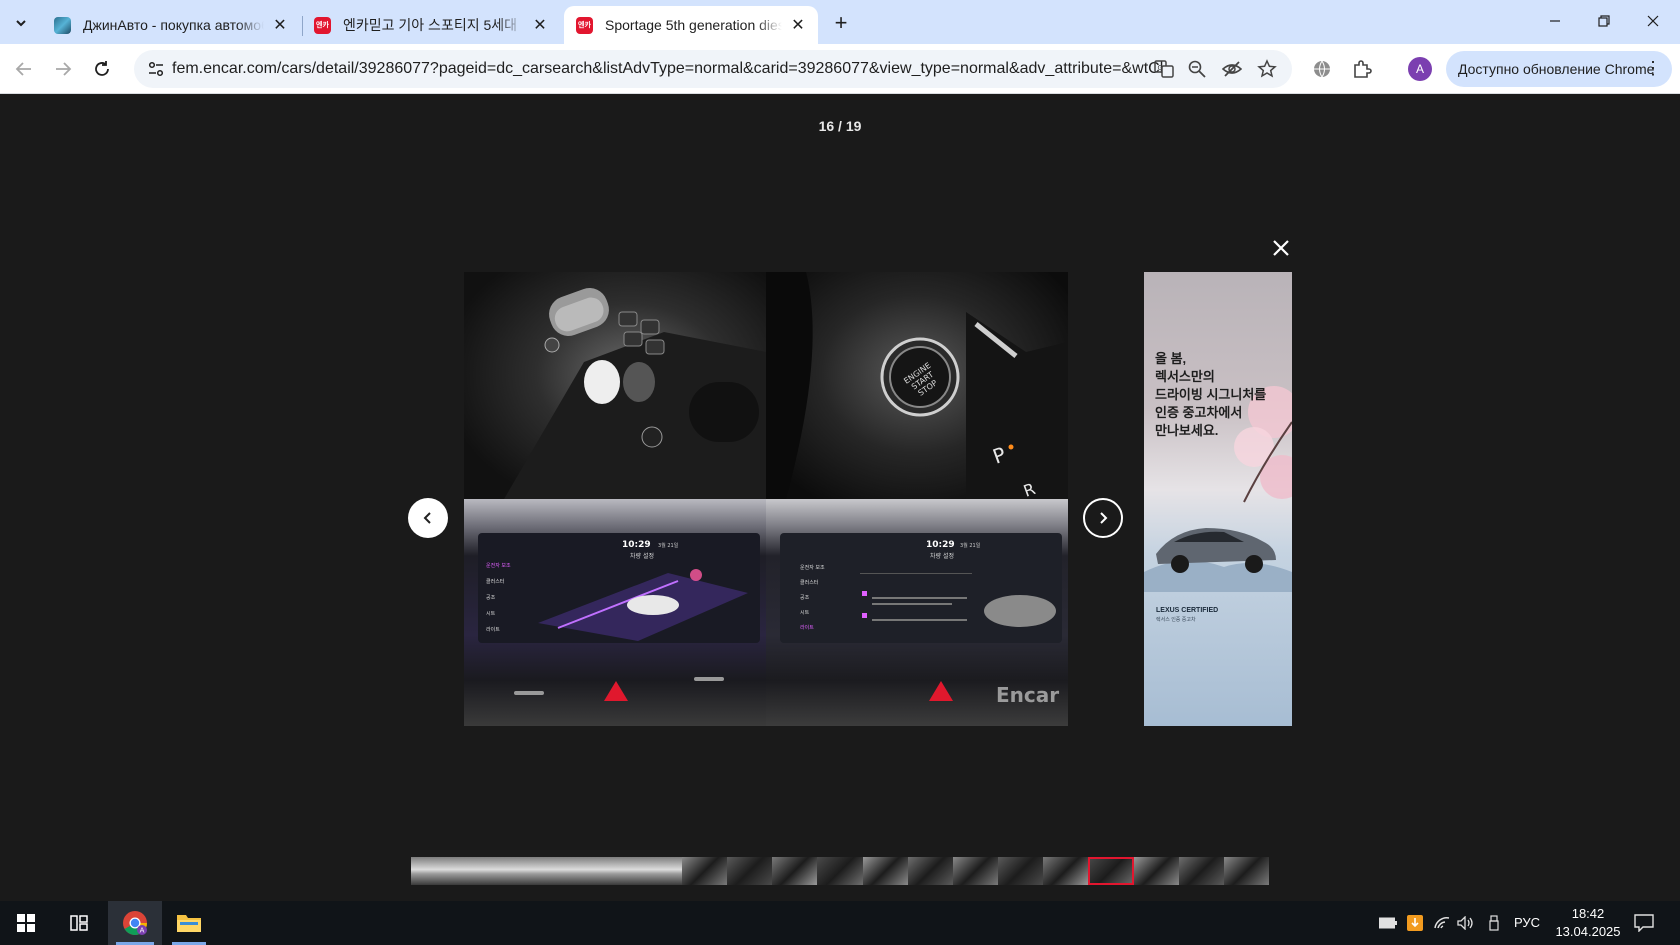  I want to click on zoom-button, so click(1197, 69).